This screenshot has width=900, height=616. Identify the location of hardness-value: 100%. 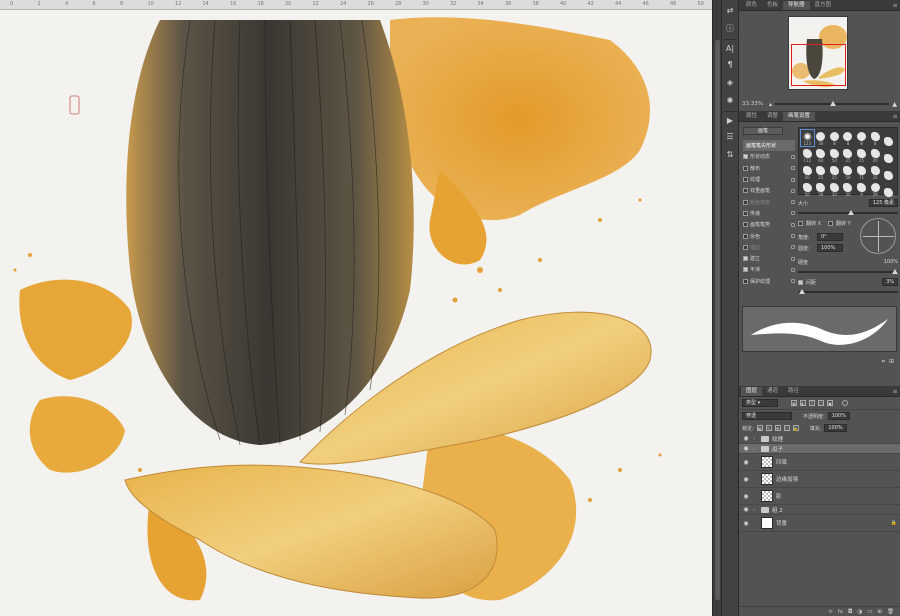
(891, 262).